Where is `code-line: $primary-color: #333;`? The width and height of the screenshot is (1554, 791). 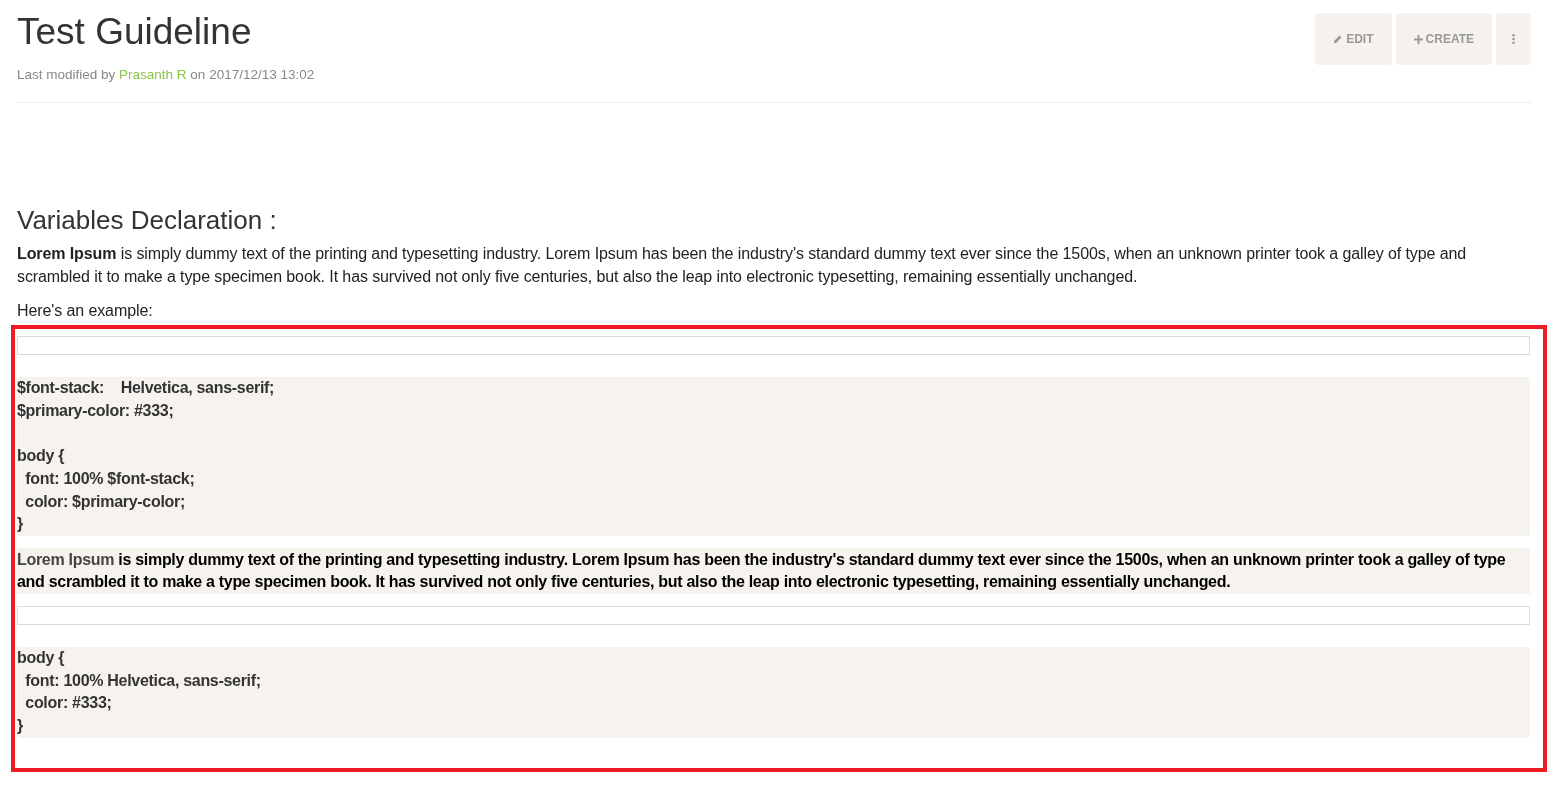
code-line: $primary-color: #333; is located at coordinates (95, 410).